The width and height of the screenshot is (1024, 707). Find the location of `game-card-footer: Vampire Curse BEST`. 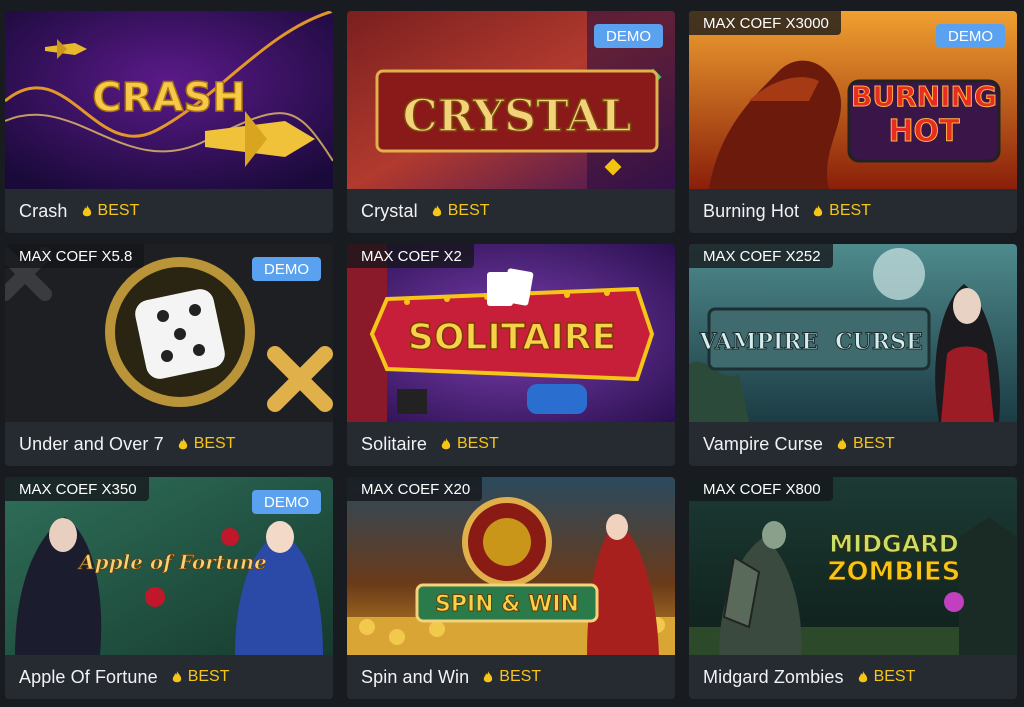

game-card-footer: Vampire Curse BEST is located at coordinates (853, 444).